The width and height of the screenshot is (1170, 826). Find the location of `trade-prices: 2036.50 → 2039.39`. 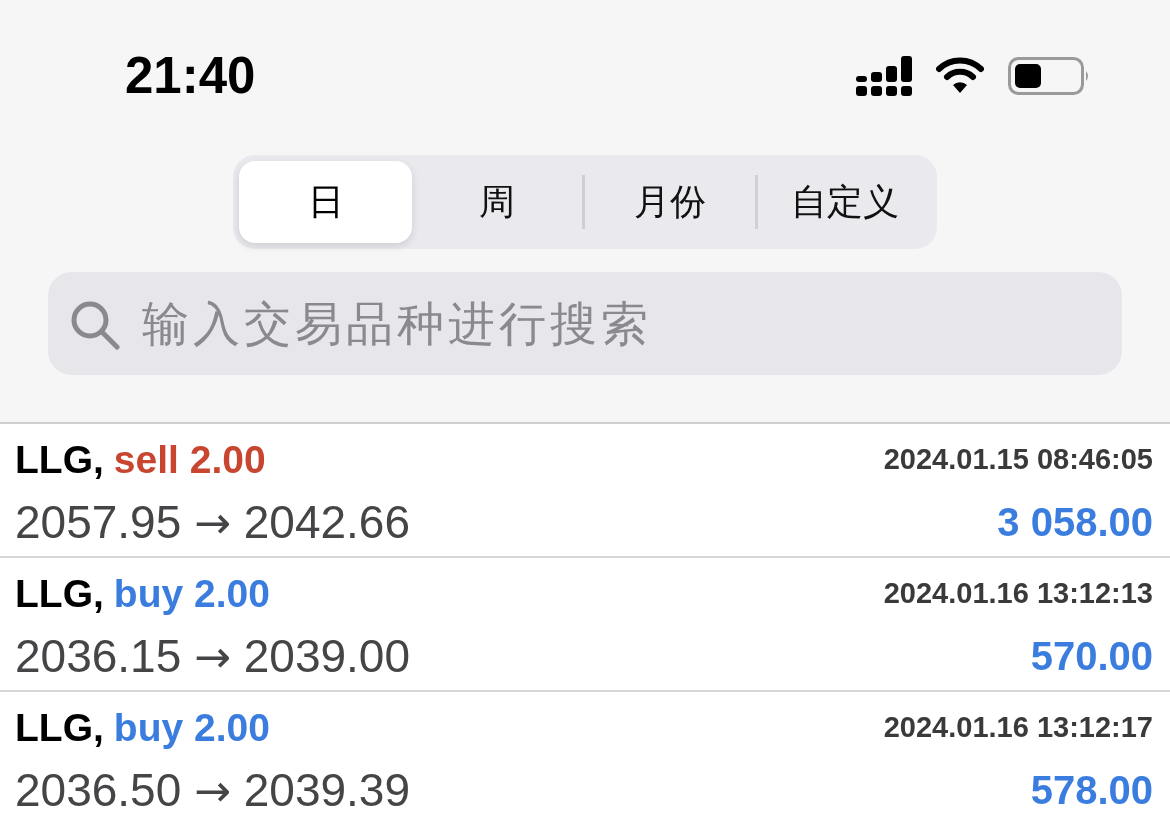

trade-prices: 2036.50 → 2039.39 is located at coordinates (212, 790).